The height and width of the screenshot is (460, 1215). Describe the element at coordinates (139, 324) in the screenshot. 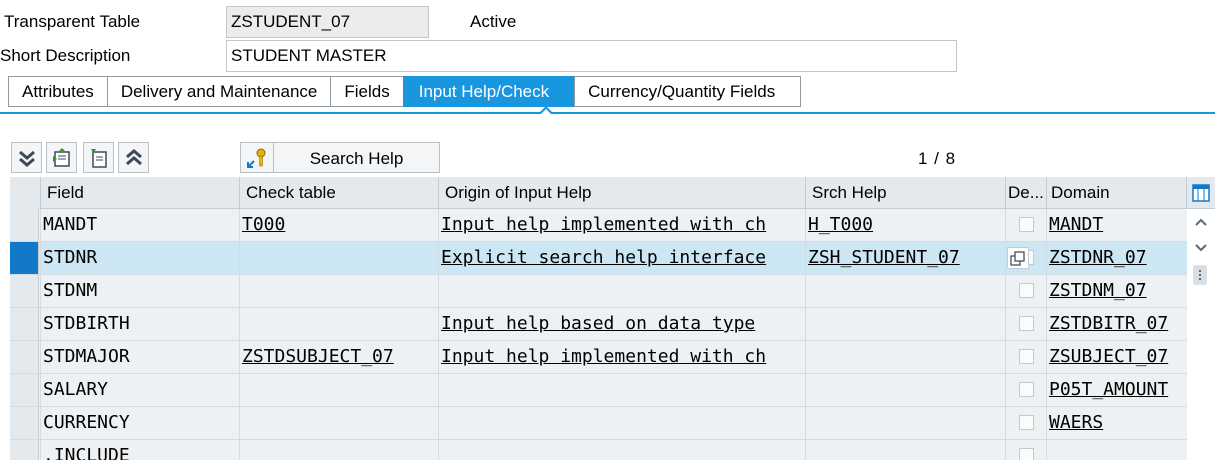

I see `cell-field: STDBIRTH` at that location.